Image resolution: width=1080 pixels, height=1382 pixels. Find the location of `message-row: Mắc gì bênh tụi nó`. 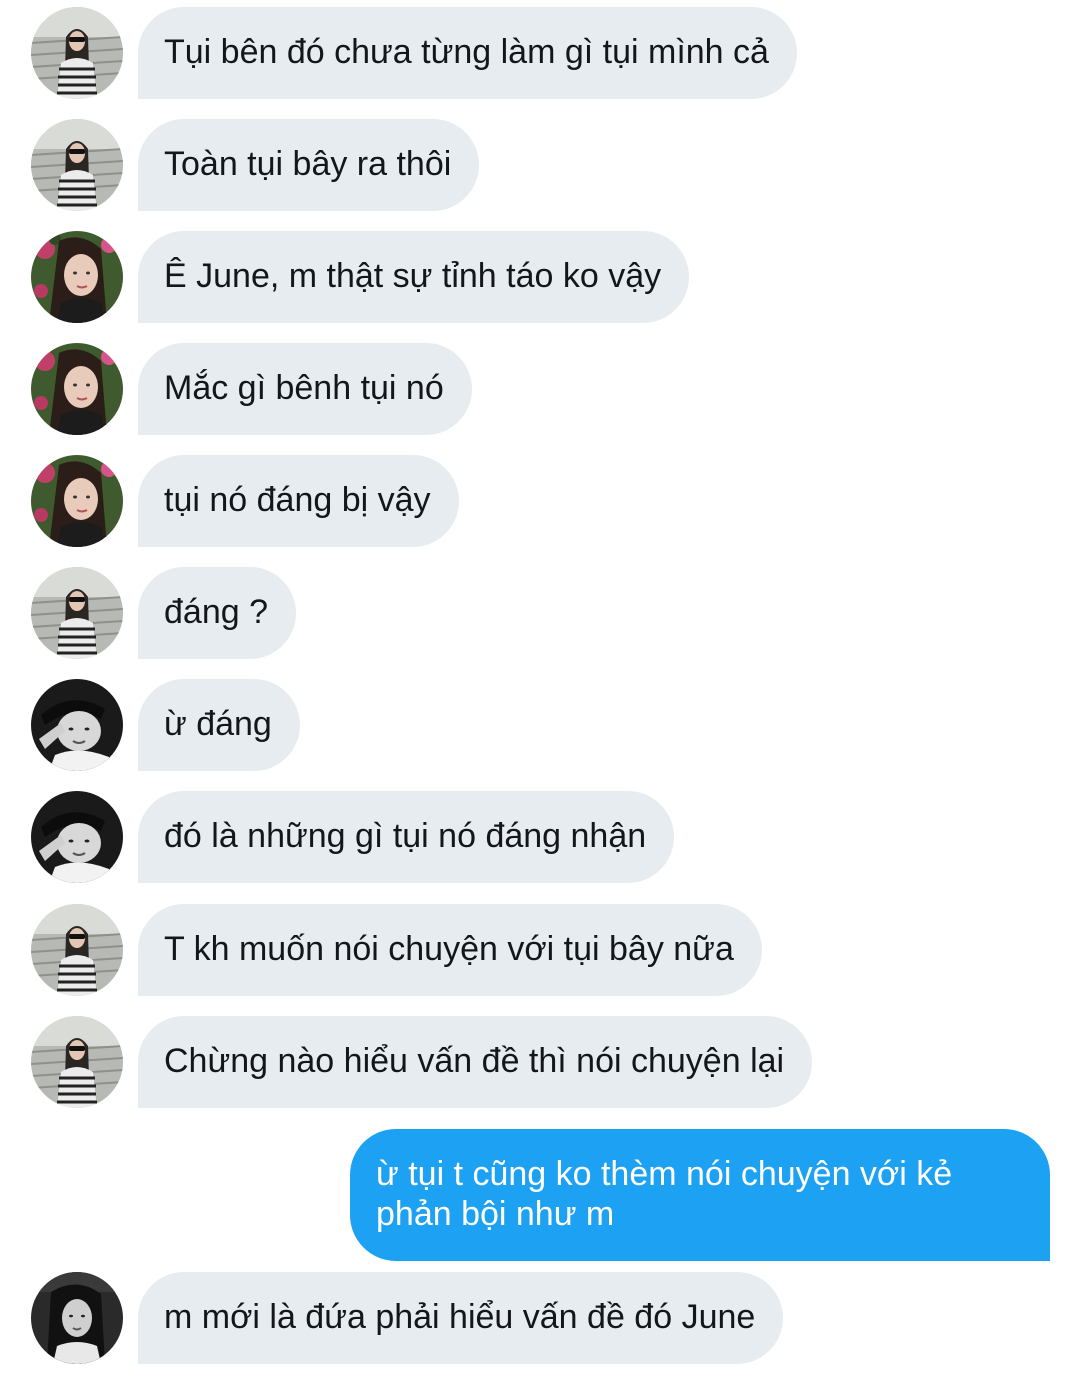

message-row: Mắc gì bênh tụi nó is located at coordinates (540, 389).